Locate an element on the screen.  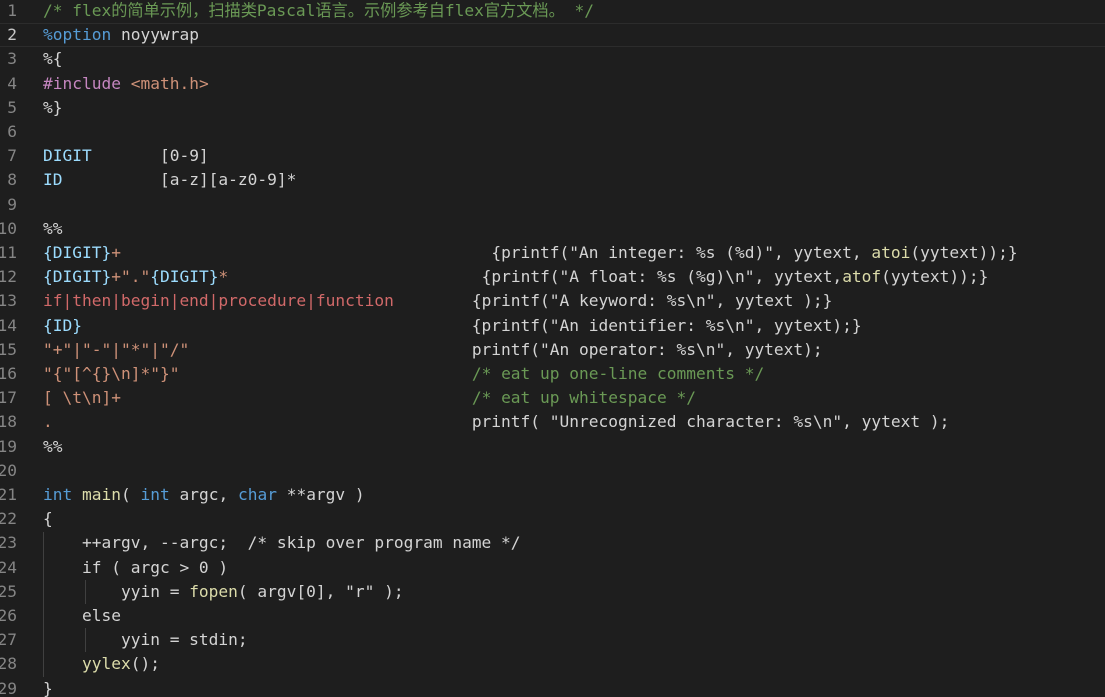
code-line: 17 [ \t\n]+ /* eat up whitespace */ is located at coordinates (552, 398).